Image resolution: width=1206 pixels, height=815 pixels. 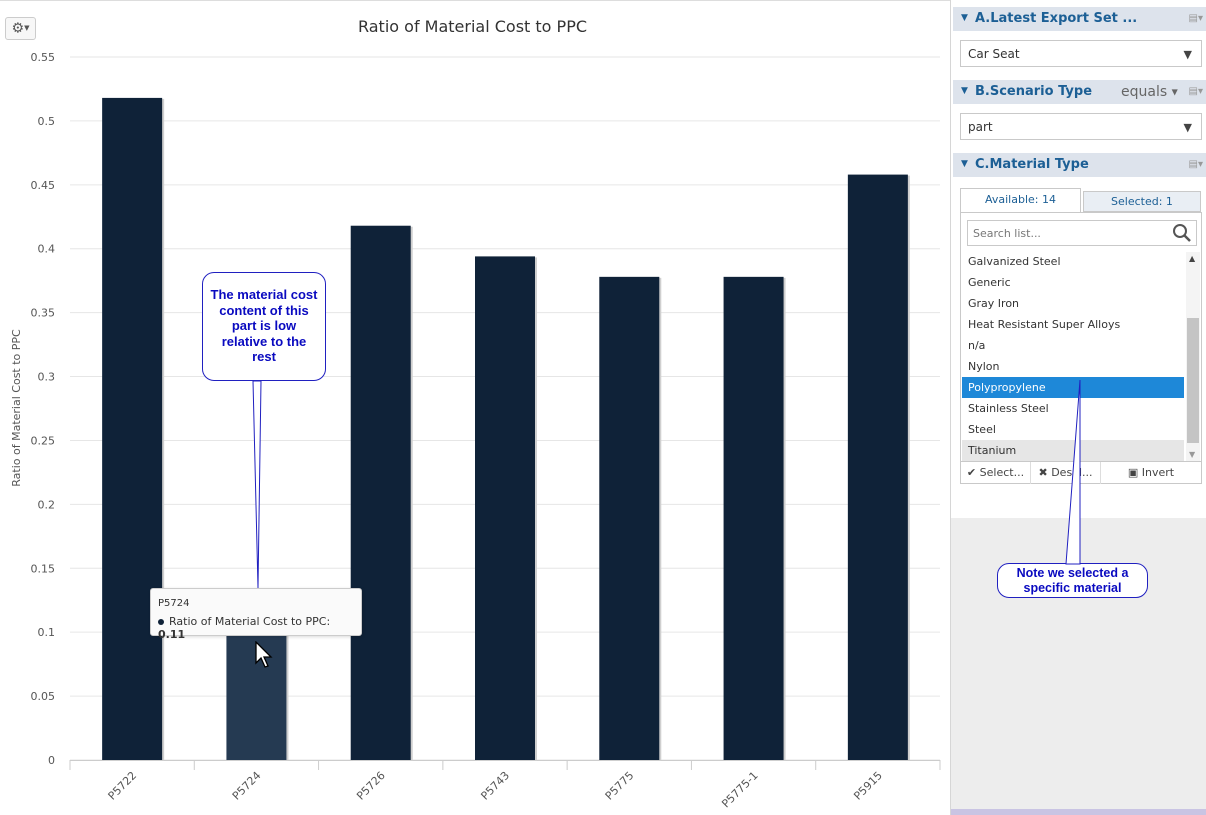 What do you see at coordinates (371, 786) in the screenshot?
I see `x-tick-label: P5726` at bounding box center [371, 786].